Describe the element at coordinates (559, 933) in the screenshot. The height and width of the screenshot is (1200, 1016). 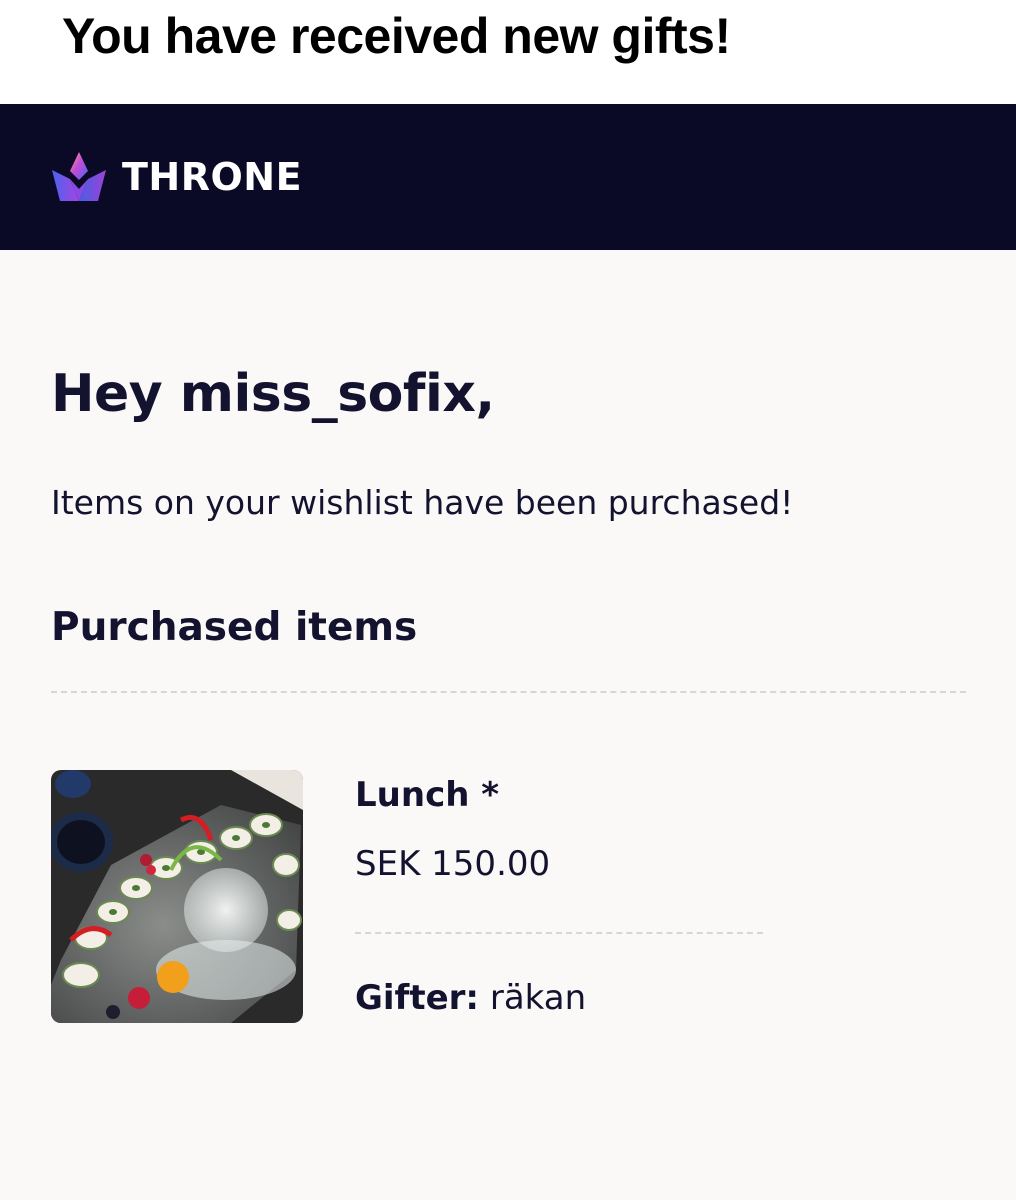
I see `item-divider` at that location.